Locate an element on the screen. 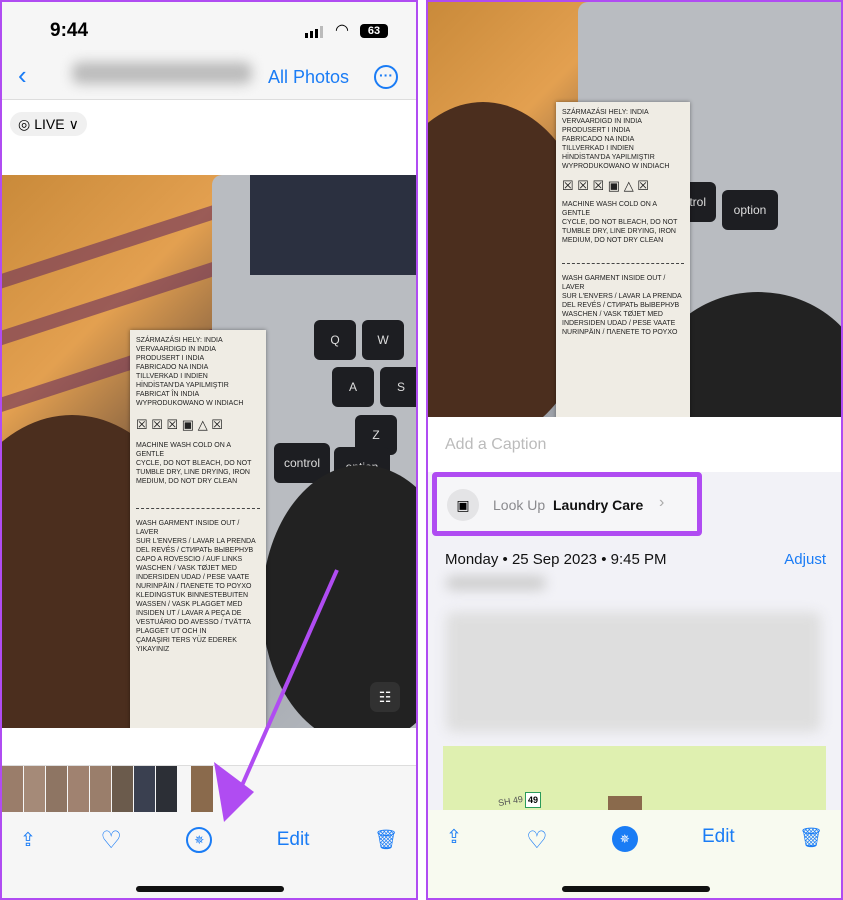 The image size is (843, 900). photo-key: A is located at coordinates (353, 387).